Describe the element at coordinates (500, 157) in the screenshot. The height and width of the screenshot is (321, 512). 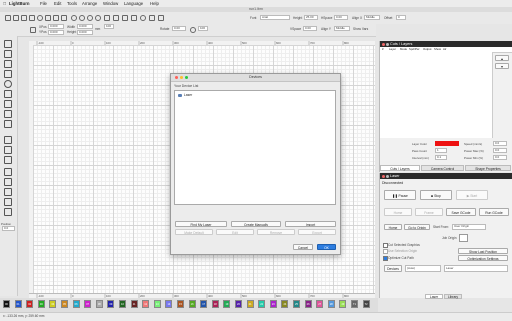
I see `power-min-input: 0.0` at that location.